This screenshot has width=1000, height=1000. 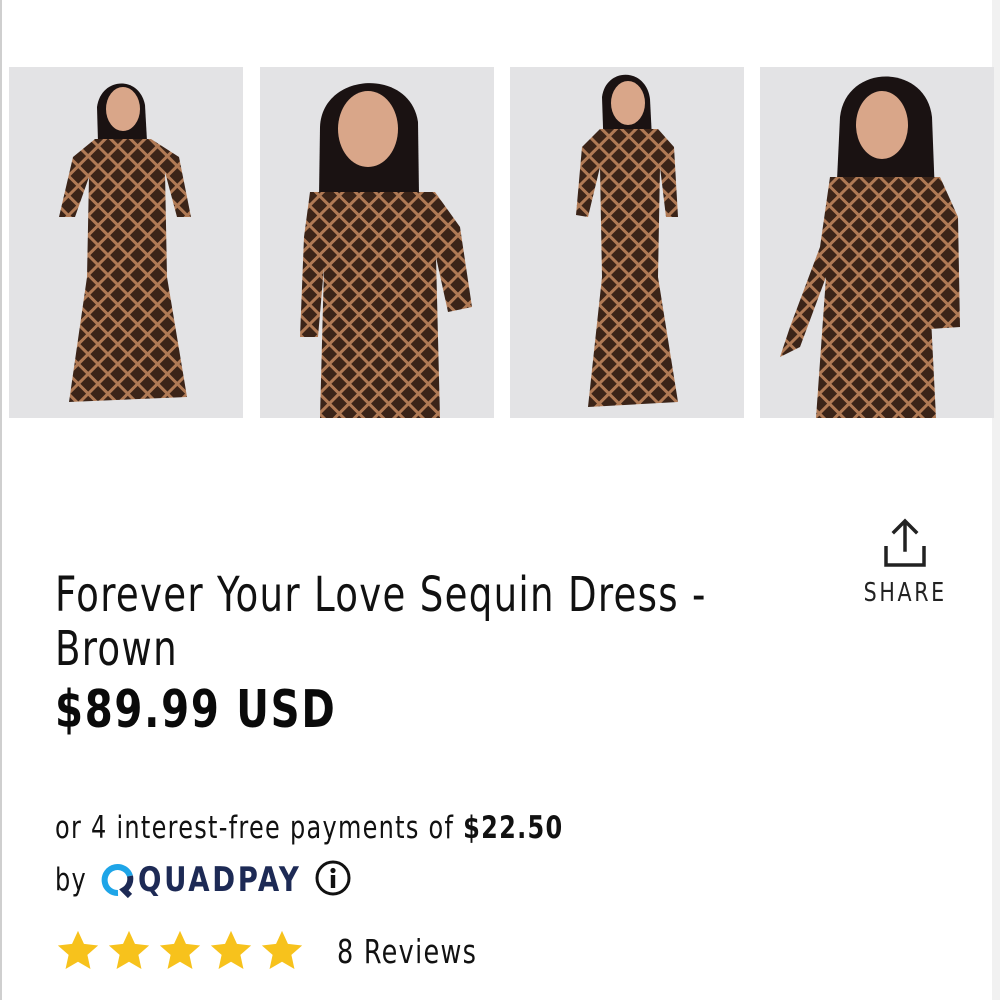 I want to click on left-border, so click(x=1, y=500).